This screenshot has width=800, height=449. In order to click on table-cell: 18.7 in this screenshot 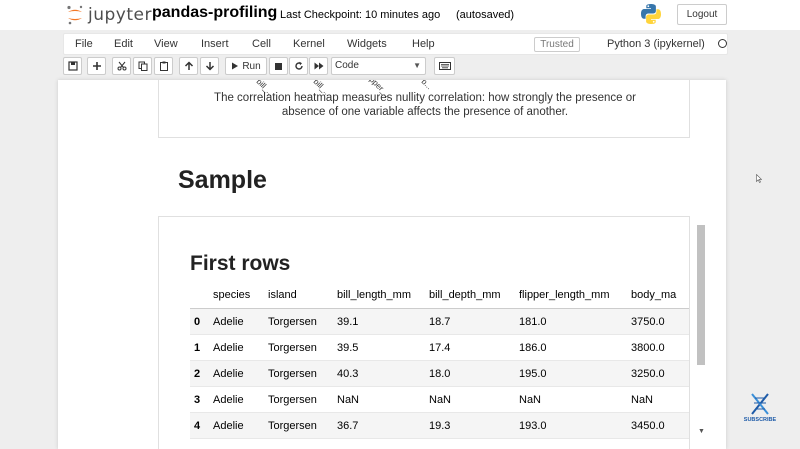, I will do `click(440, 322)`.